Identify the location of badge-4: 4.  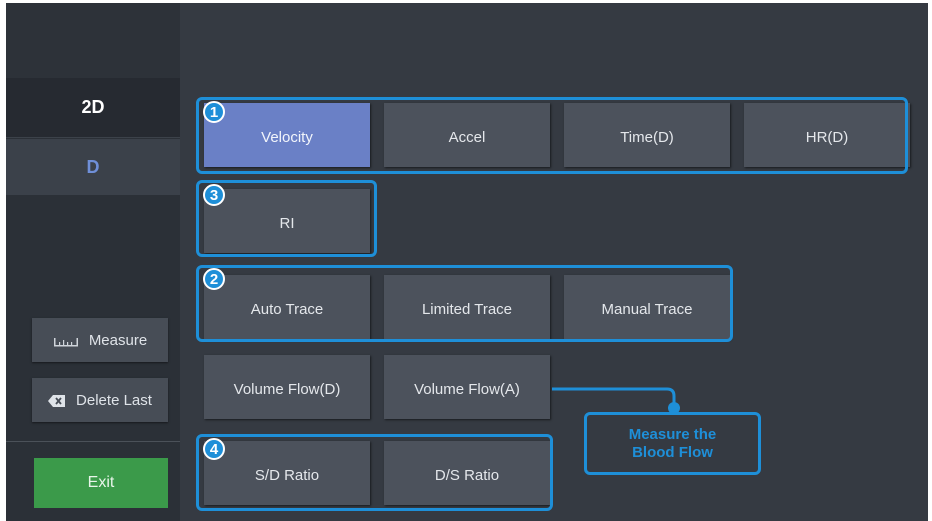
(214, 449).